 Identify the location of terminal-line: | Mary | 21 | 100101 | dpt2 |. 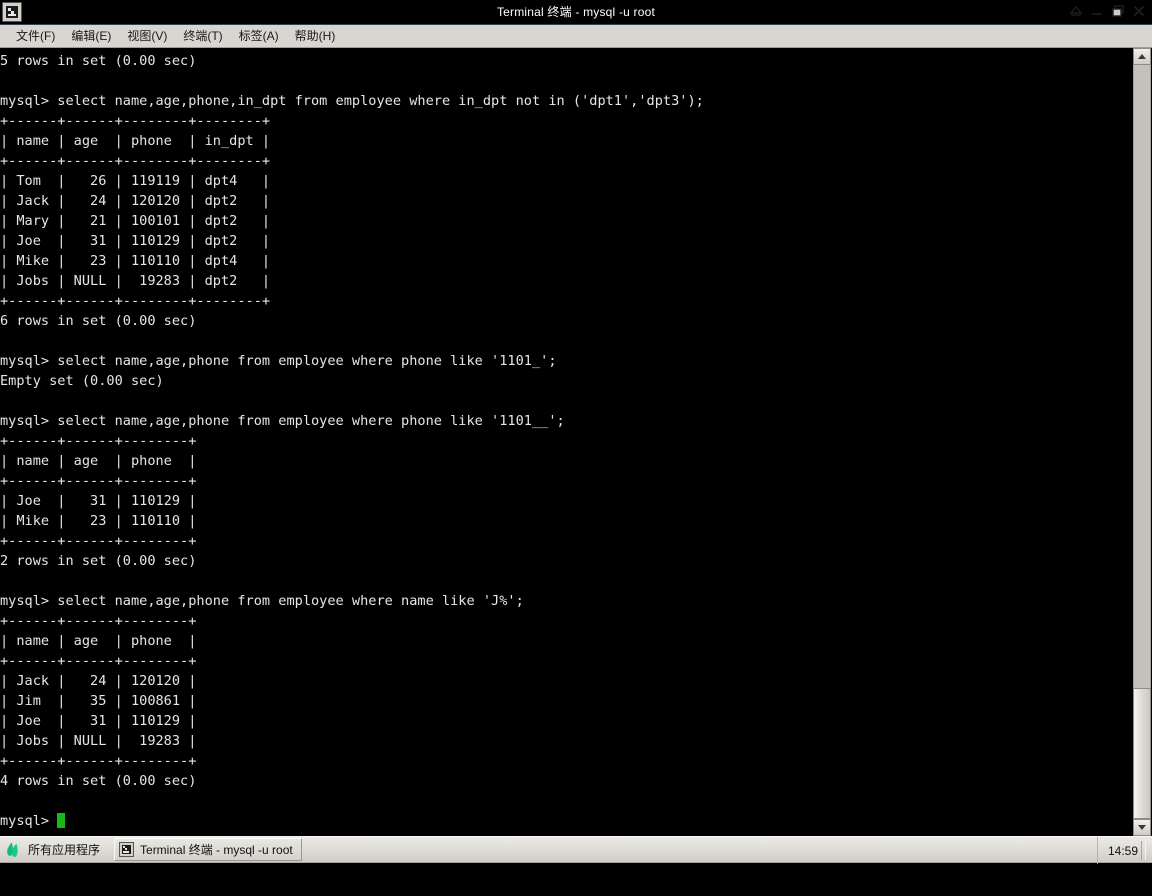
(135, 221).